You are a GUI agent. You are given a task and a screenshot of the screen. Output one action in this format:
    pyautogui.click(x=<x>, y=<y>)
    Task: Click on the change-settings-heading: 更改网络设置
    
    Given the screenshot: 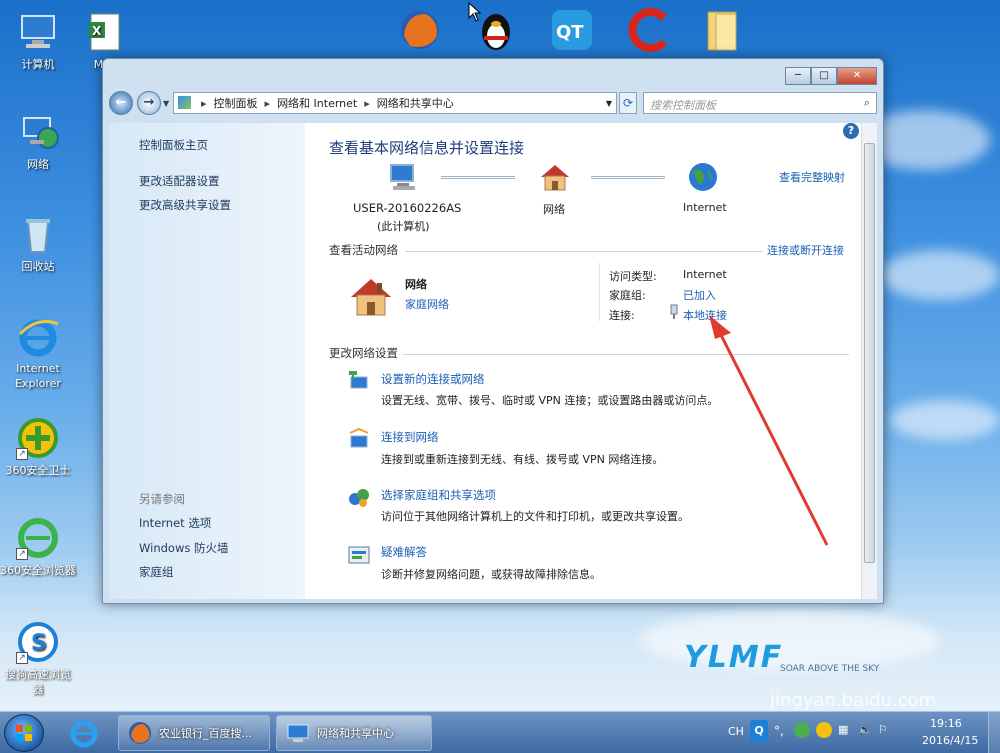 What is the action you would take?
    pyautogui.click(x=363, y=353)
    